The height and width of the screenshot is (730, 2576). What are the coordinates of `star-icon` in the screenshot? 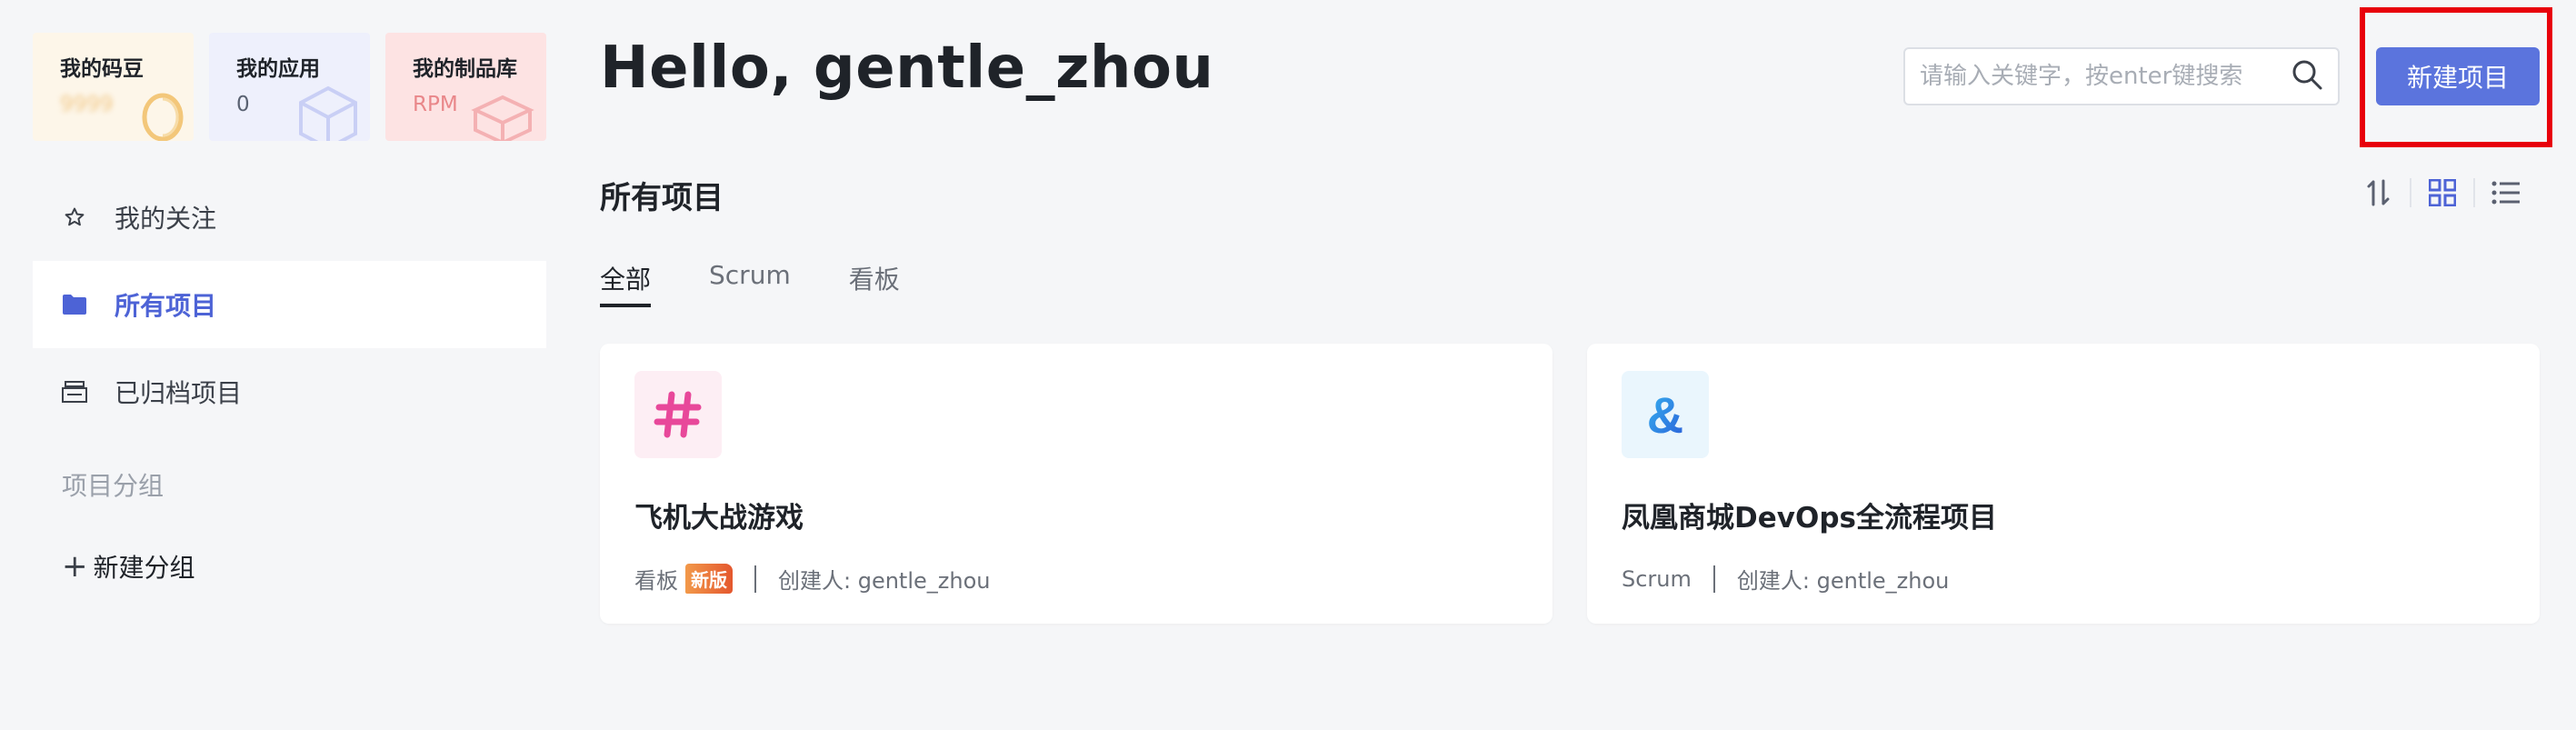 It's located at (74, 218).